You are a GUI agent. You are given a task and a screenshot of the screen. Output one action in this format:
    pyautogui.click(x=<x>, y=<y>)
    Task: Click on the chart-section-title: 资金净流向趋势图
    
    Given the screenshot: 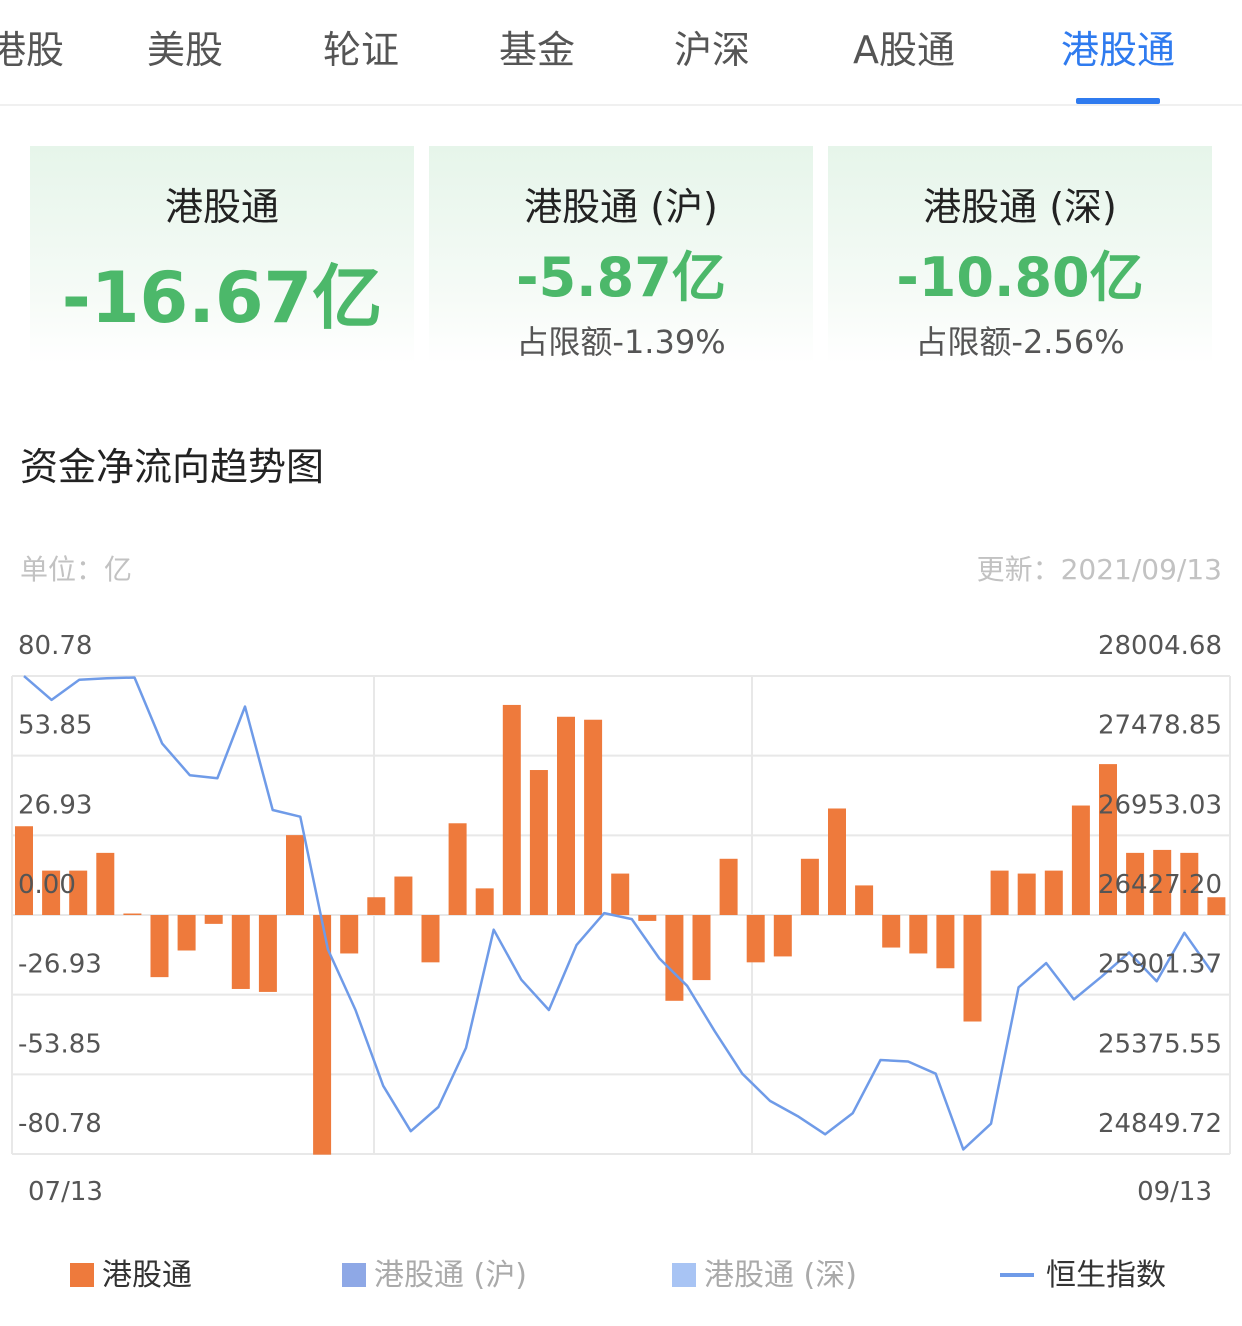 What is the action you would take?
    pyautogui.click(x=172, y=467)
    